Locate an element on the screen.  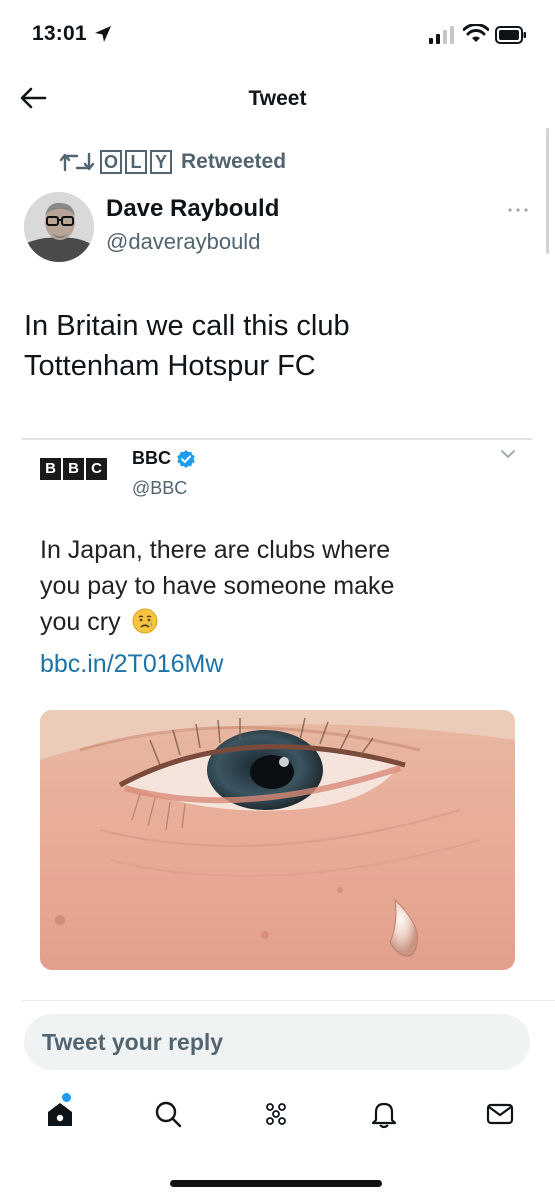
more-horizontal-icon is located at coordinates (518, 210).